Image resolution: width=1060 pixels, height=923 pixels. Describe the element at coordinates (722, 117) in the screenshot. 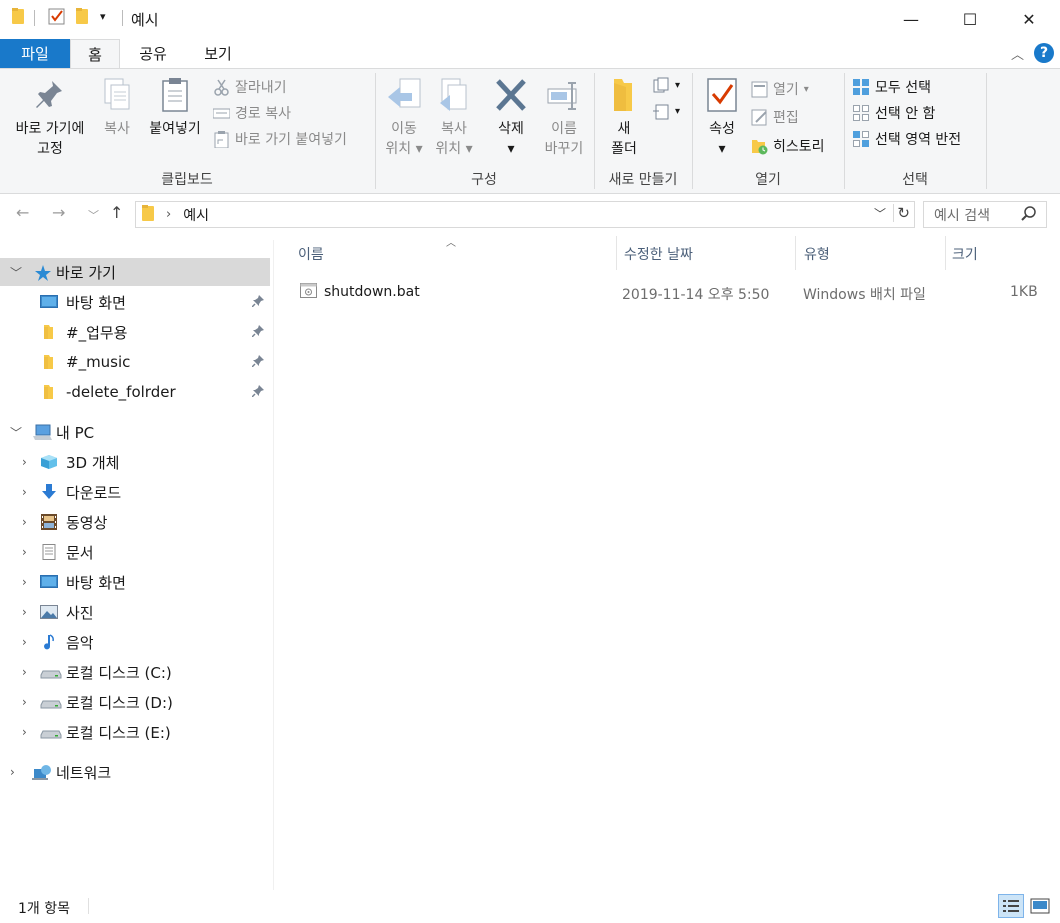

I see `properties-button: 속성 ▾` at that location.